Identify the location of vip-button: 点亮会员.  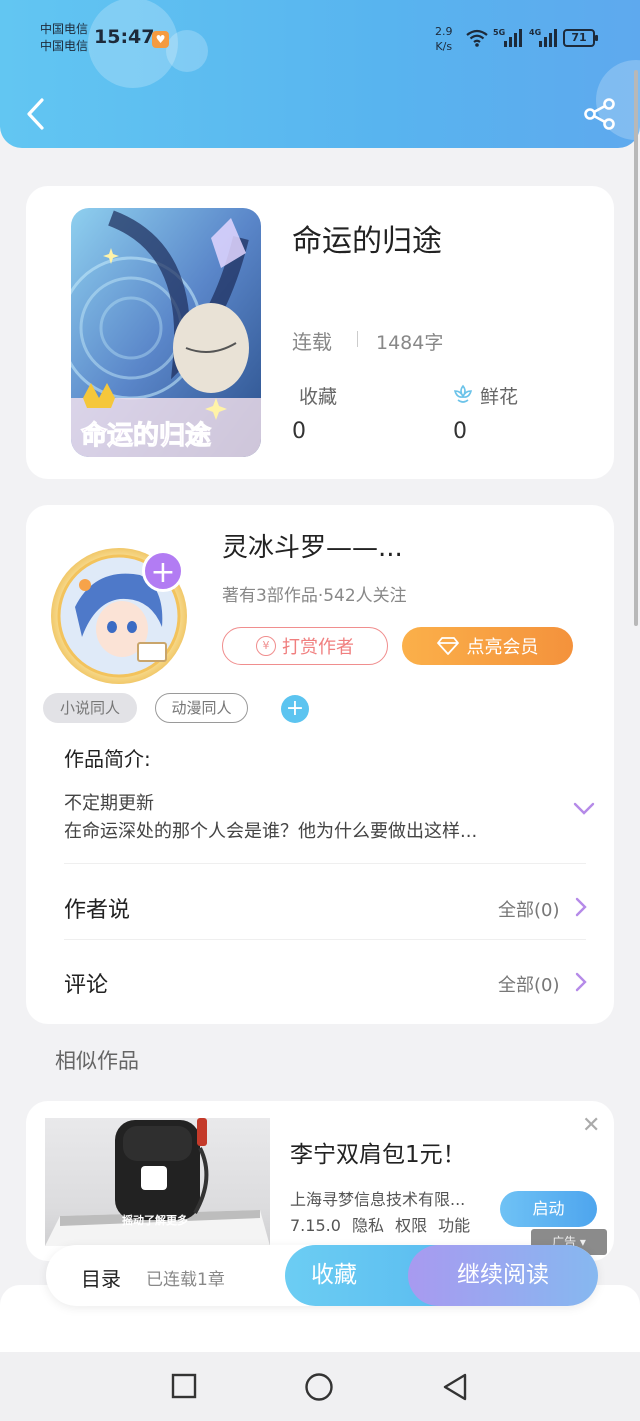
(487, 646).